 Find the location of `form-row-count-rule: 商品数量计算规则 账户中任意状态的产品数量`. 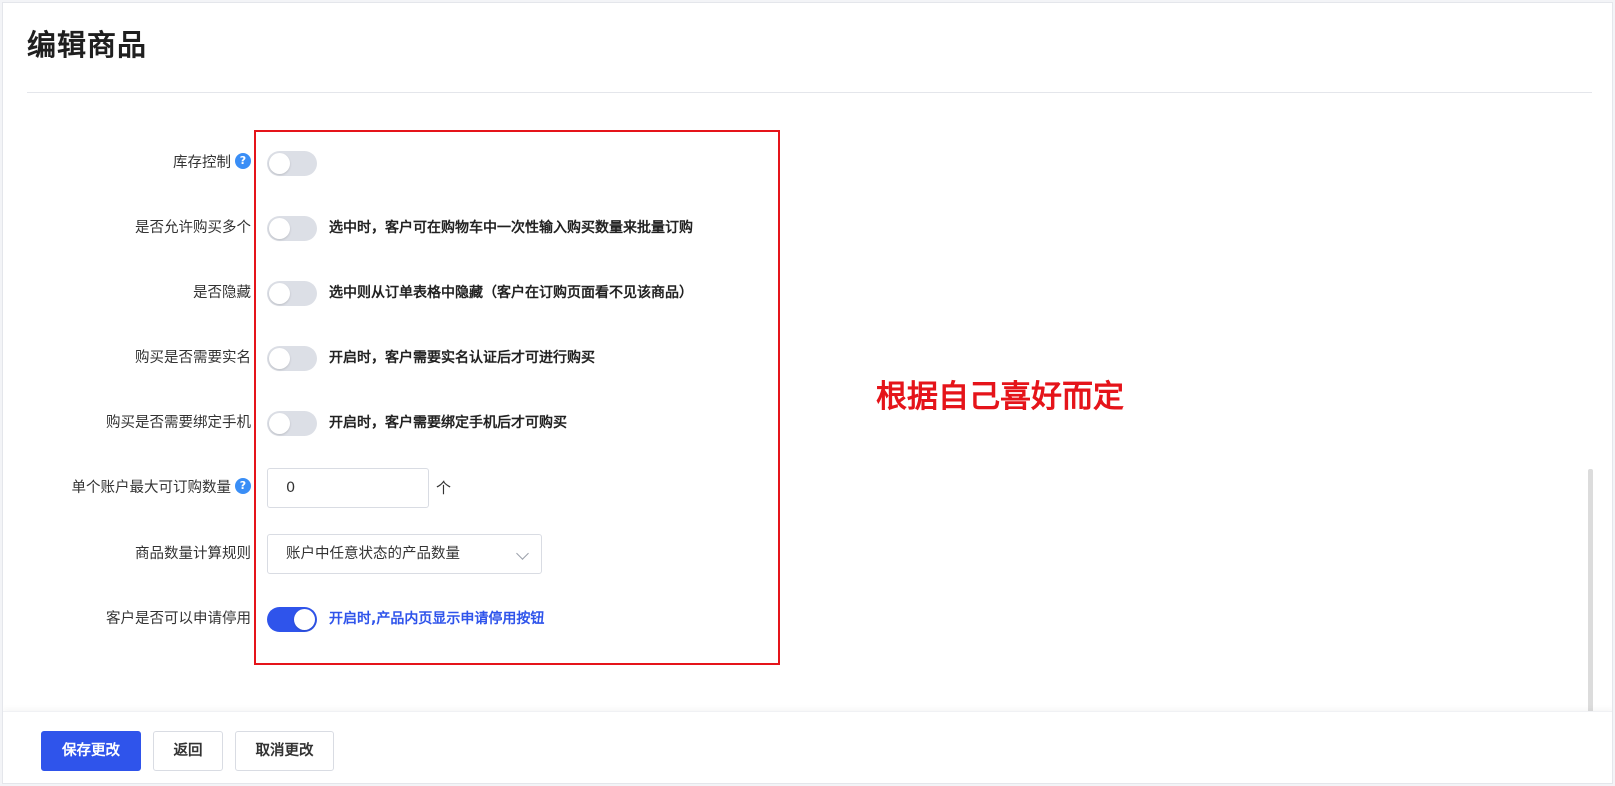

form-row-count-rule: 商品数量计算规则 账户中任意状态的产品数量 is located at coordinates (453, 554).